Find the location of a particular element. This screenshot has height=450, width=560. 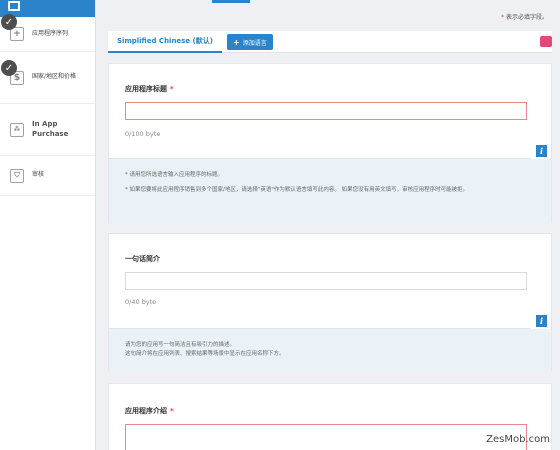

sidebar-item-label: 应用程序序列 is located at coordinates (50, 33).